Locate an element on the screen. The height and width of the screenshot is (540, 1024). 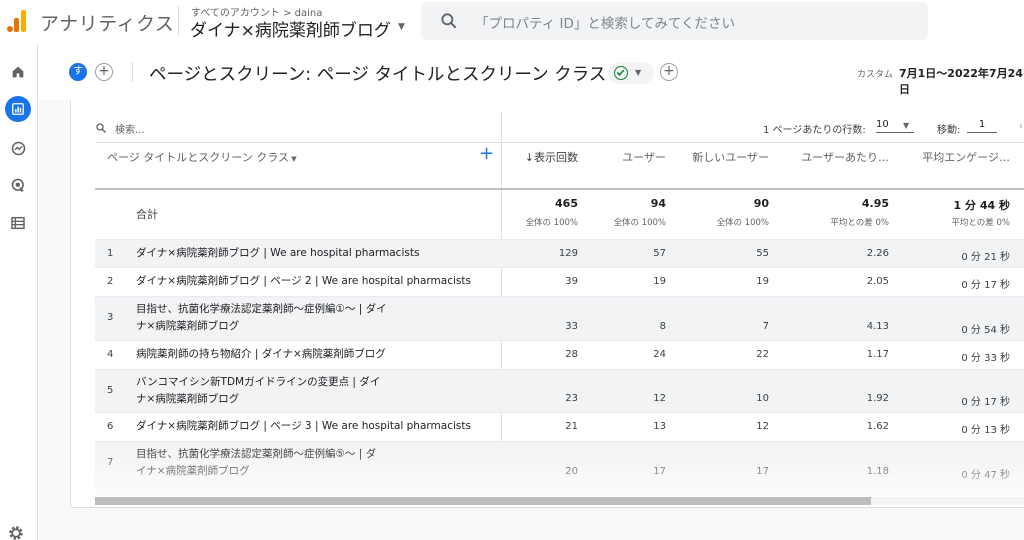
row-index: 1 is located at coordinates (110, 253).